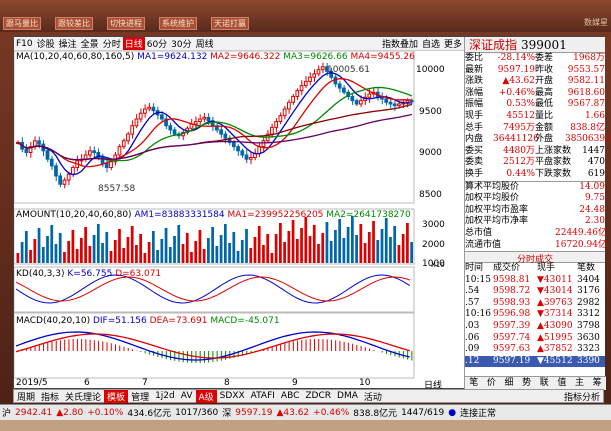  What do you see at coordinates (116, 396) in the screenshot?
I see `indicator-tab: 模板` at bounding box center [116, 396].